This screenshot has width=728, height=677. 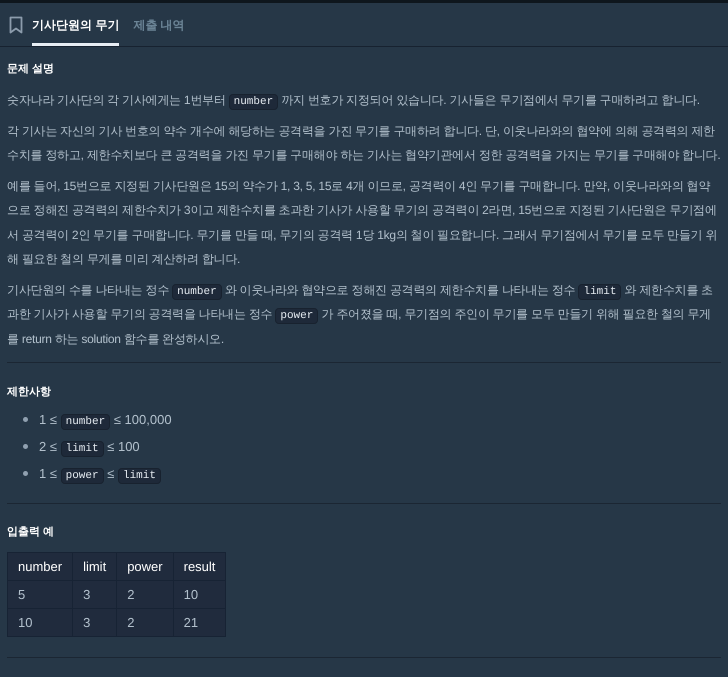 What do you see at coordinates (31, 532) in the screenshot?
I see `section-heading: 입출력 예` at bounding box center [31, 532].